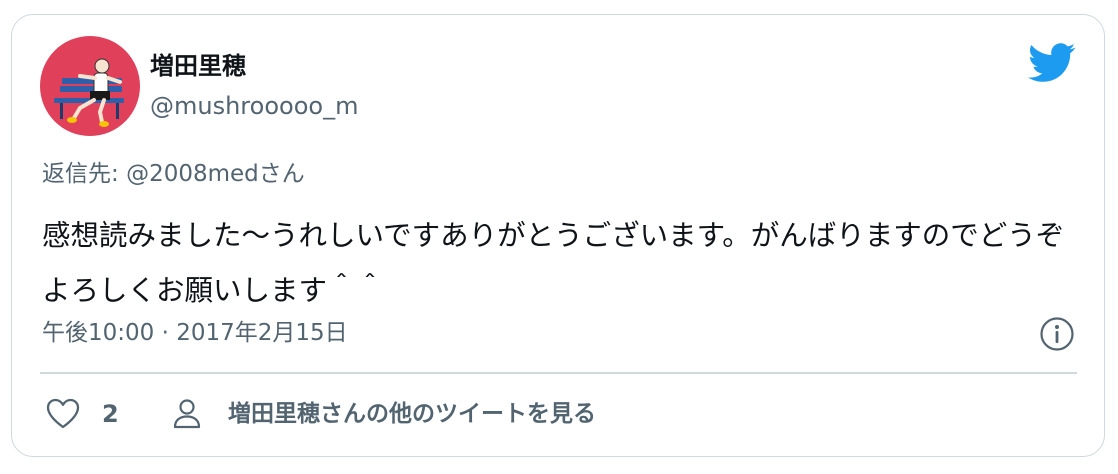  I want to click on reply-context: 返信先: @2008medさん, so click(173, 174).